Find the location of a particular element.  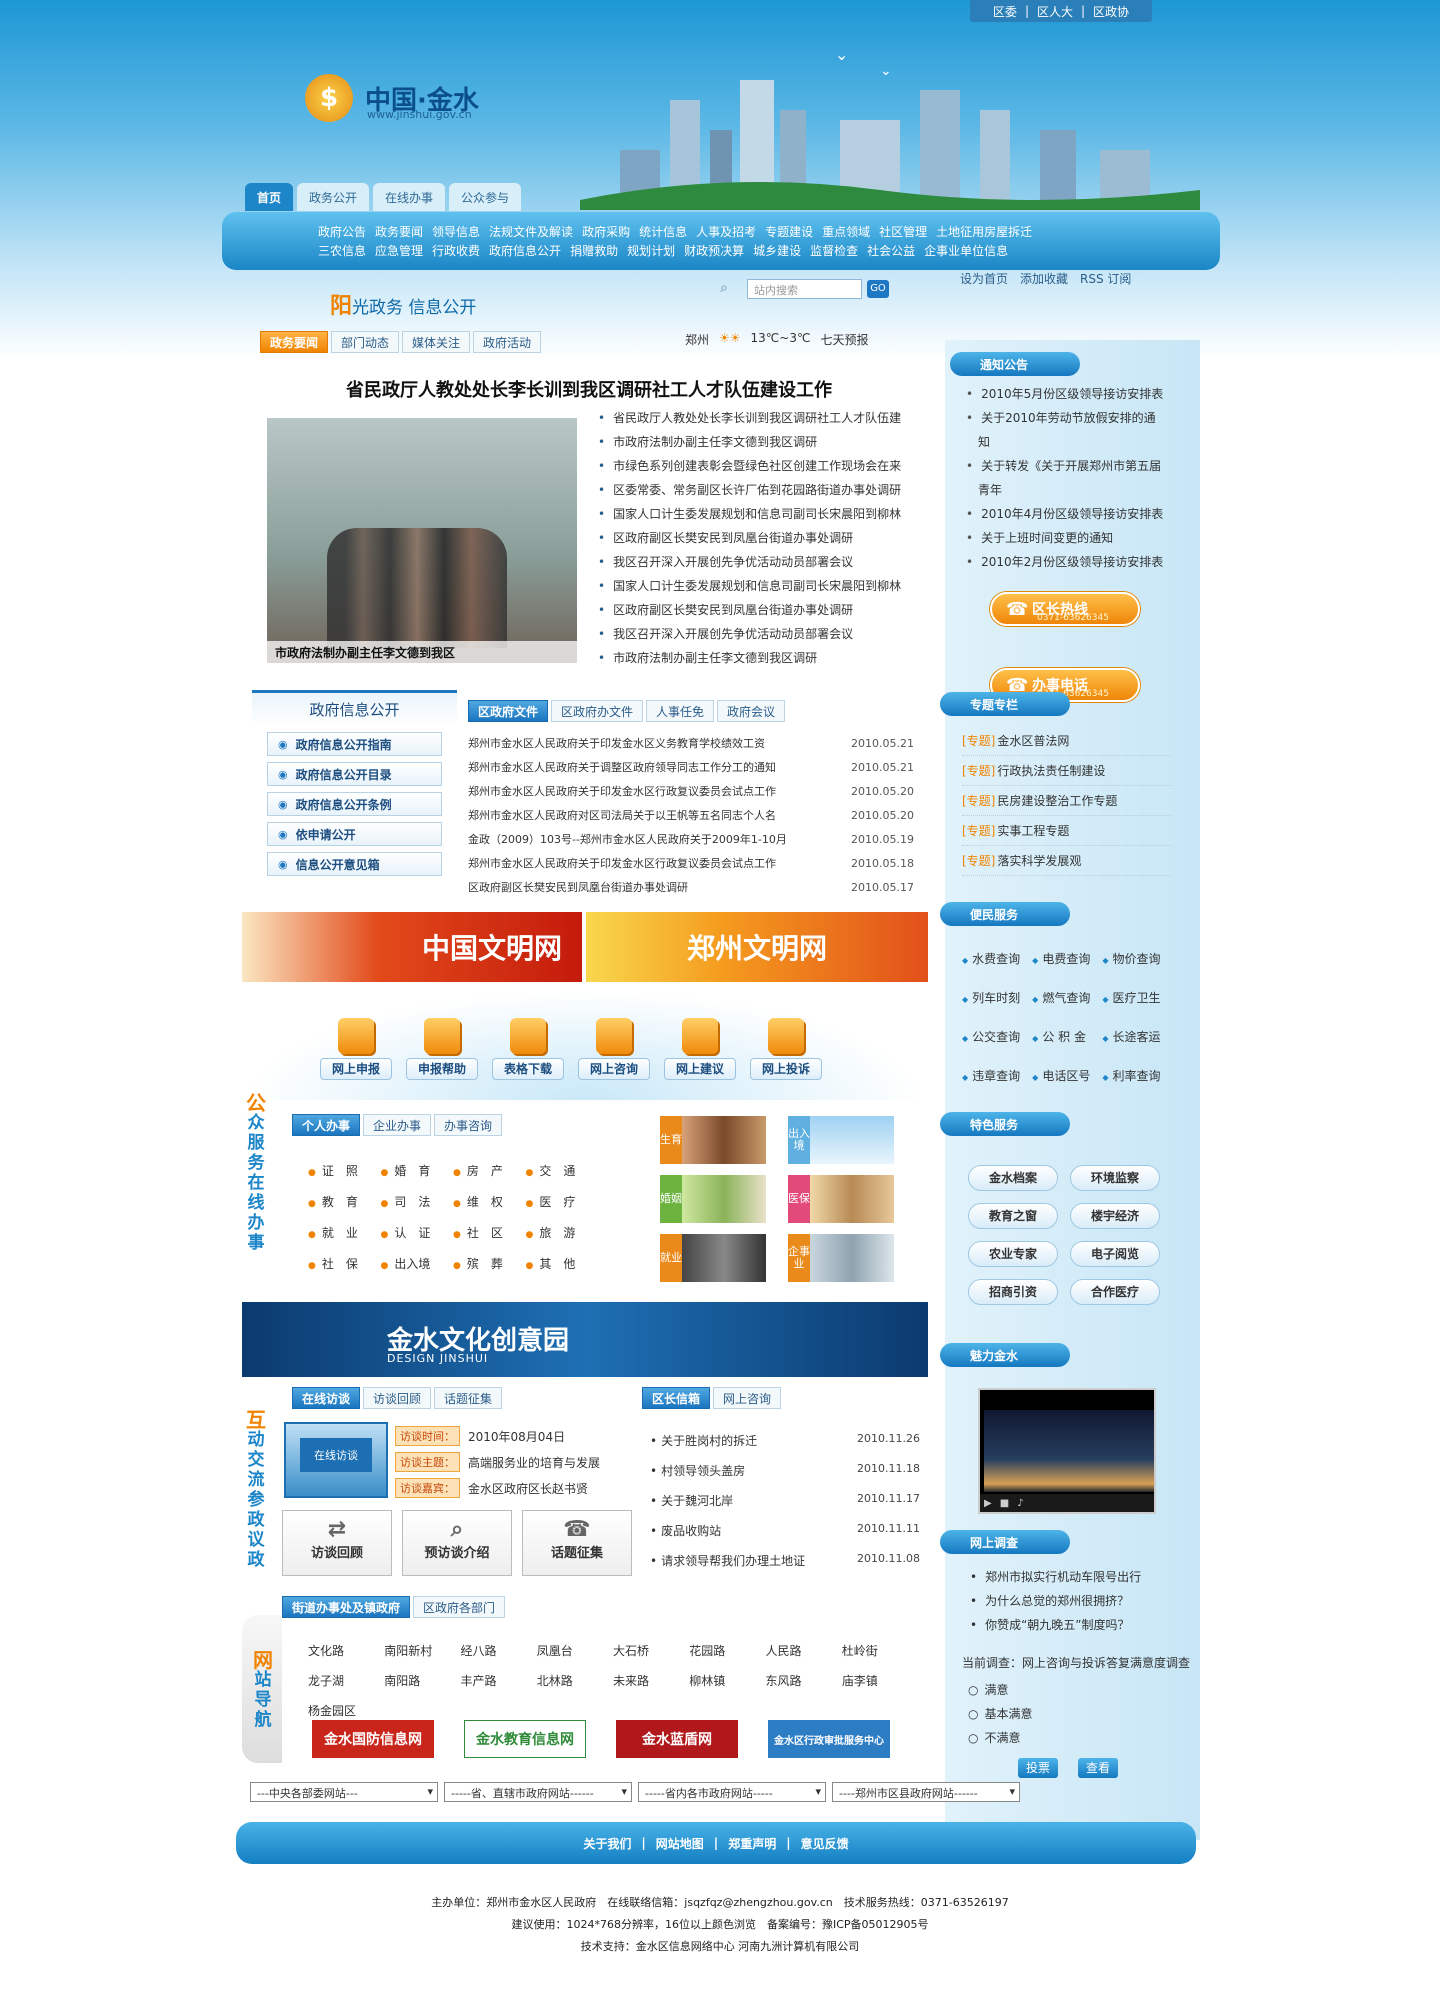

add-favorite-link: 添加收藏 is located at coordinates (1044, 278).